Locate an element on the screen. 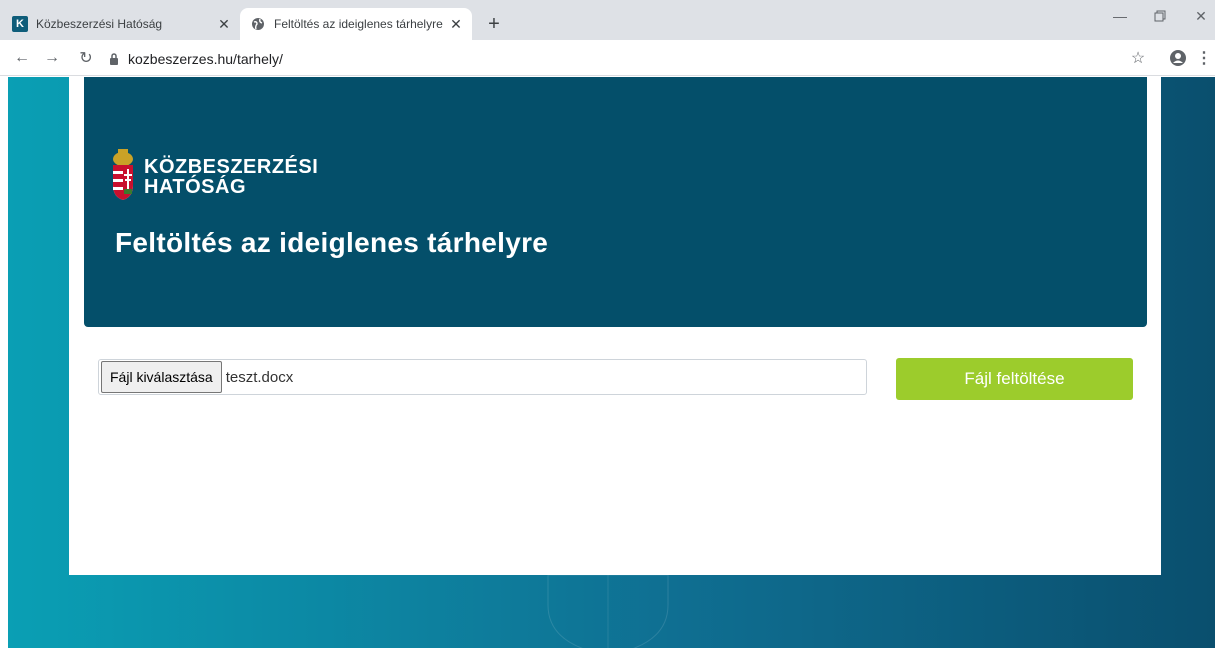 The width and height of the screenshot is (1215, 648). logo-line-1: KÖZBESZERZÉSI is located at coordinates (231, 166).